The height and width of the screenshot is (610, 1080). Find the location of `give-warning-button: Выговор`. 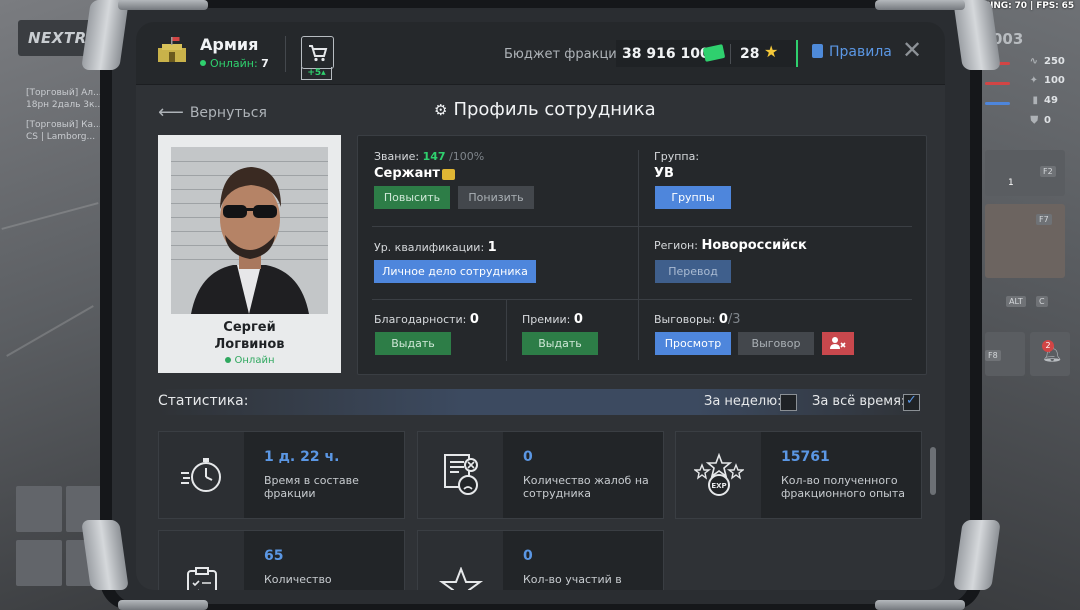

give-warning-button: Выговор is located at coordinates (776, 343).